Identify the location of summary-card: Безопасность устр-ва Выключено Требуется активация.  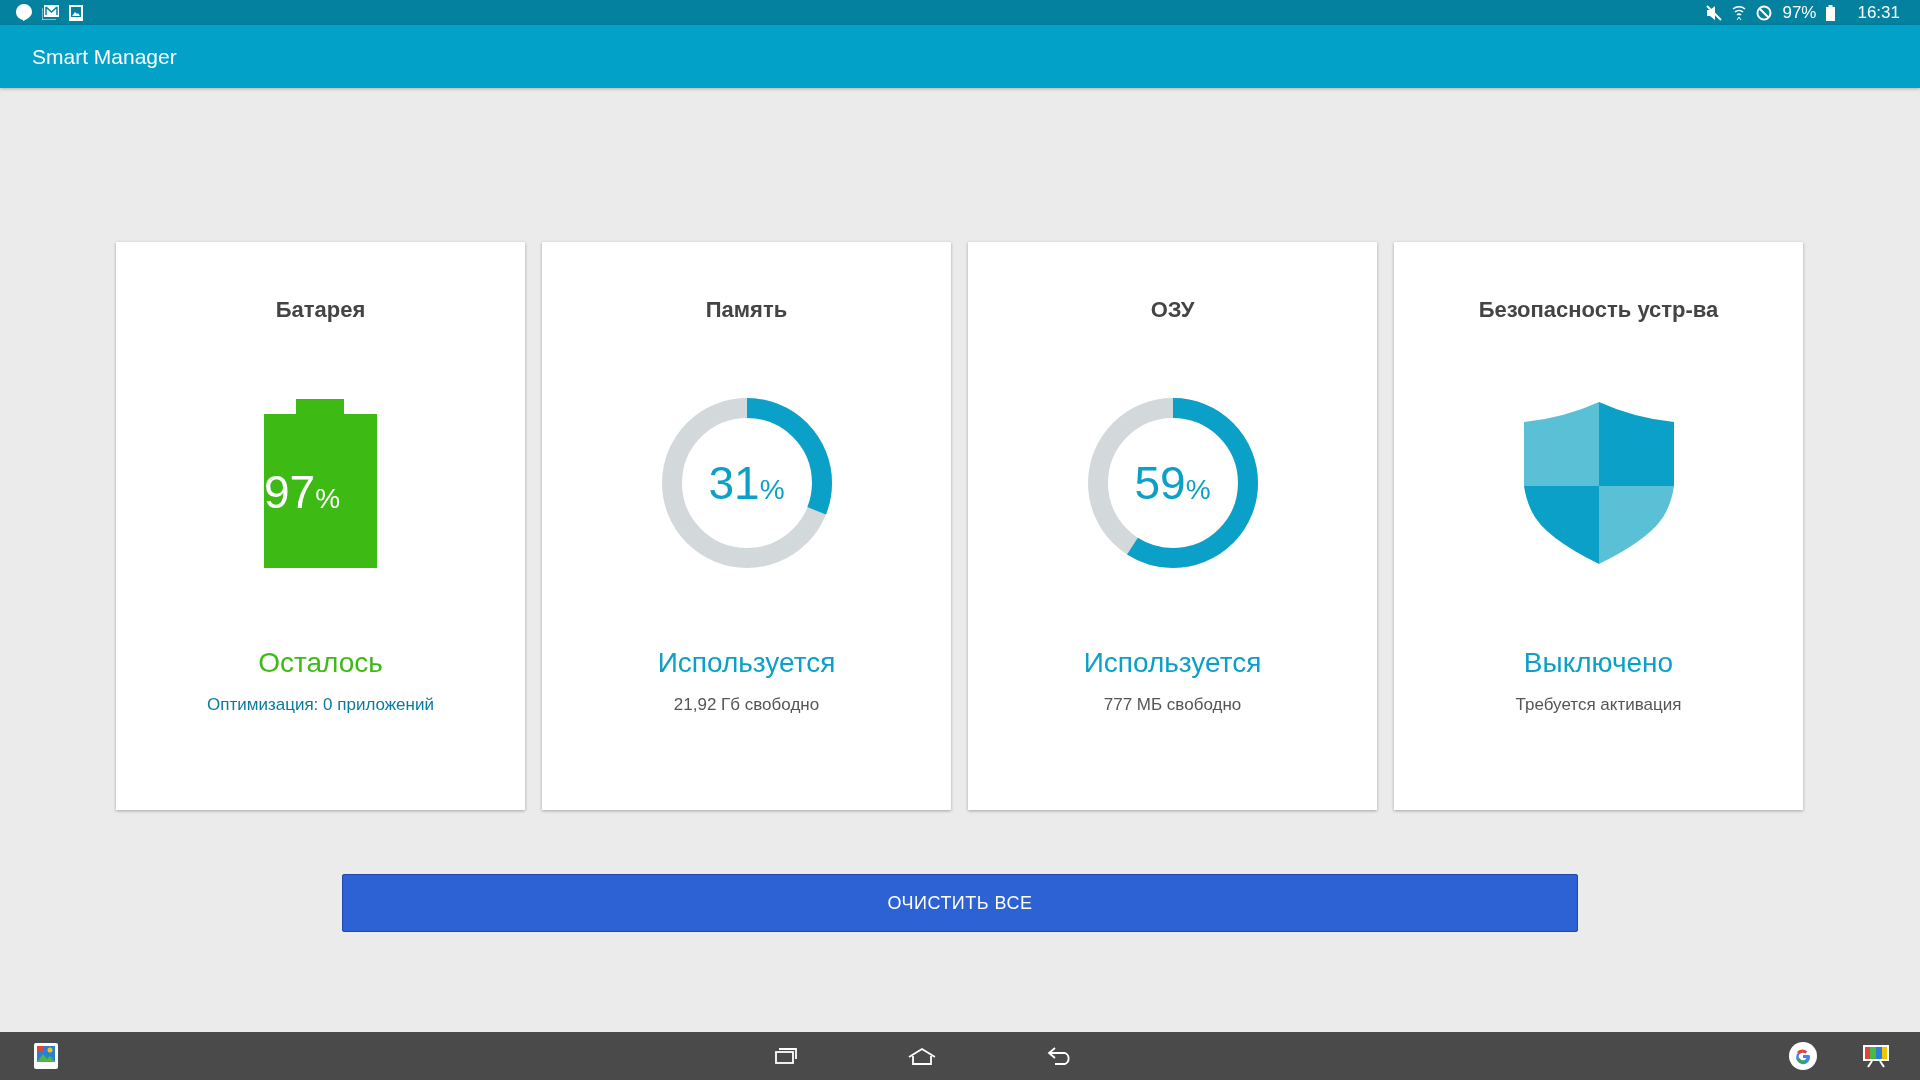
(1598, 526).